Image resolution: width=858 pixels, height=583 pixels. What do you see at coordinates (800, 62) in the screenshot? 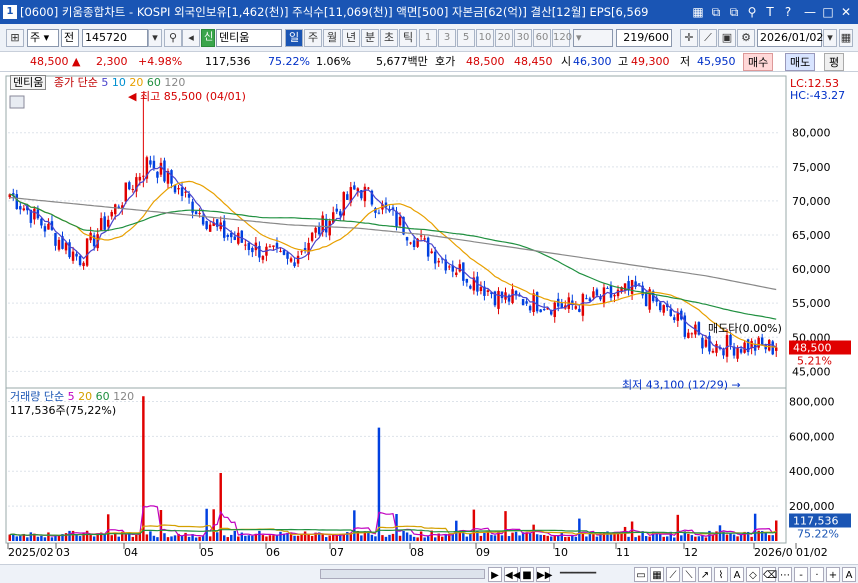
I see `sell-button: 매도` at bounding box center [800, 62].